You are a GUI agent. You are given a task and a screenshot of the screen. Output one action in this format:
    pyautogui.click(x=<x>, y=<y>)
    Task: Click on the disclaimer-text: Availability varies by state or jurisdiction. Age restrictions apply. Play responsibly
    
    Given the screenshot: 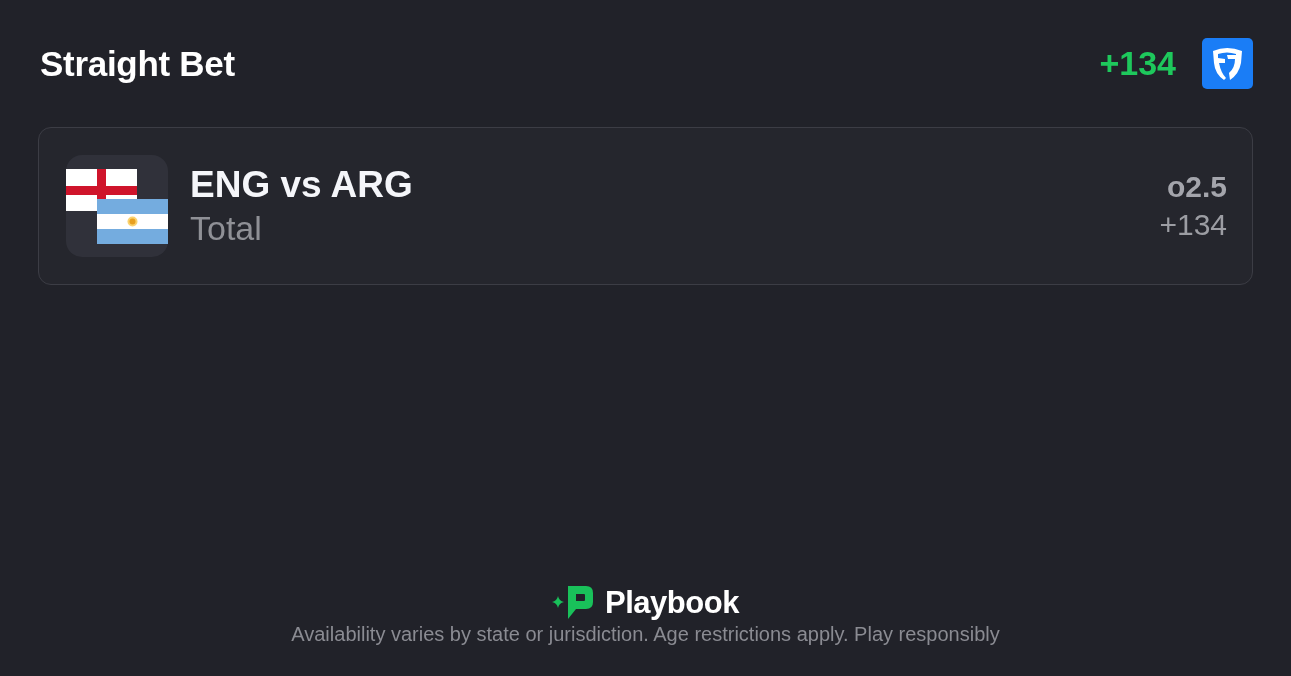 What is the action you would take?
    pyautogui.click(x=645, y=634)
    